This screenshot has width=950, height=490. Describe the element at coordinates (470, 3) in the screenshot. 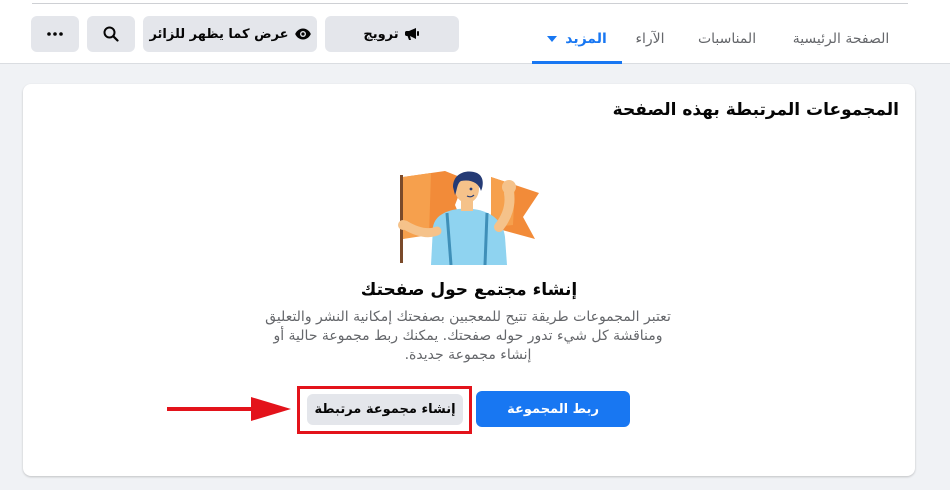

I see `nav-divider` at that location.